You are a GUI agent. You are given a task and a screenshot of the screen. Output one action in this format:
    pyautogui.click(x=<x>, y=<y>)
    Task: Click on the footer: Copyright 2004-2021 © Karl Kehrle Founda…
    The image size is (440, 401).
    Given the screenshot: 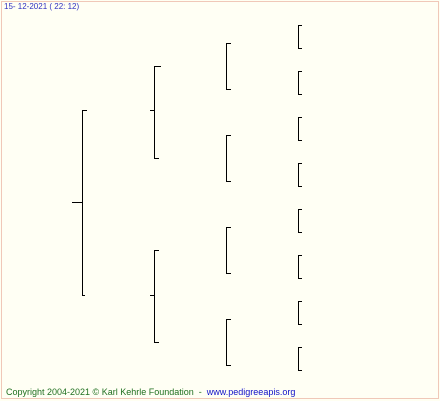 What is the action you would take?
    pyautogui.click(x=151, y=392)
    